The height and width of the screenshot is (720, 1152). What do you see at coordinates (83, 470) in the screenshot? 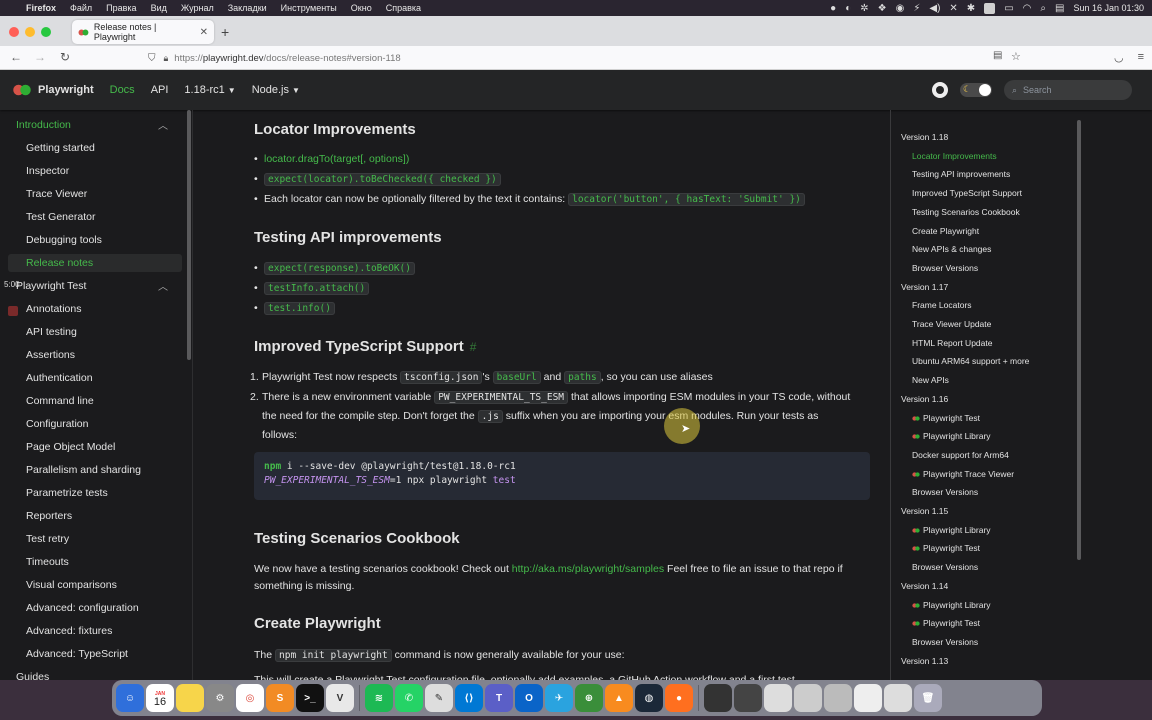
I see `sidebar-item-parallelism: Parallelism and sharding` at bounding box center [83, 470].